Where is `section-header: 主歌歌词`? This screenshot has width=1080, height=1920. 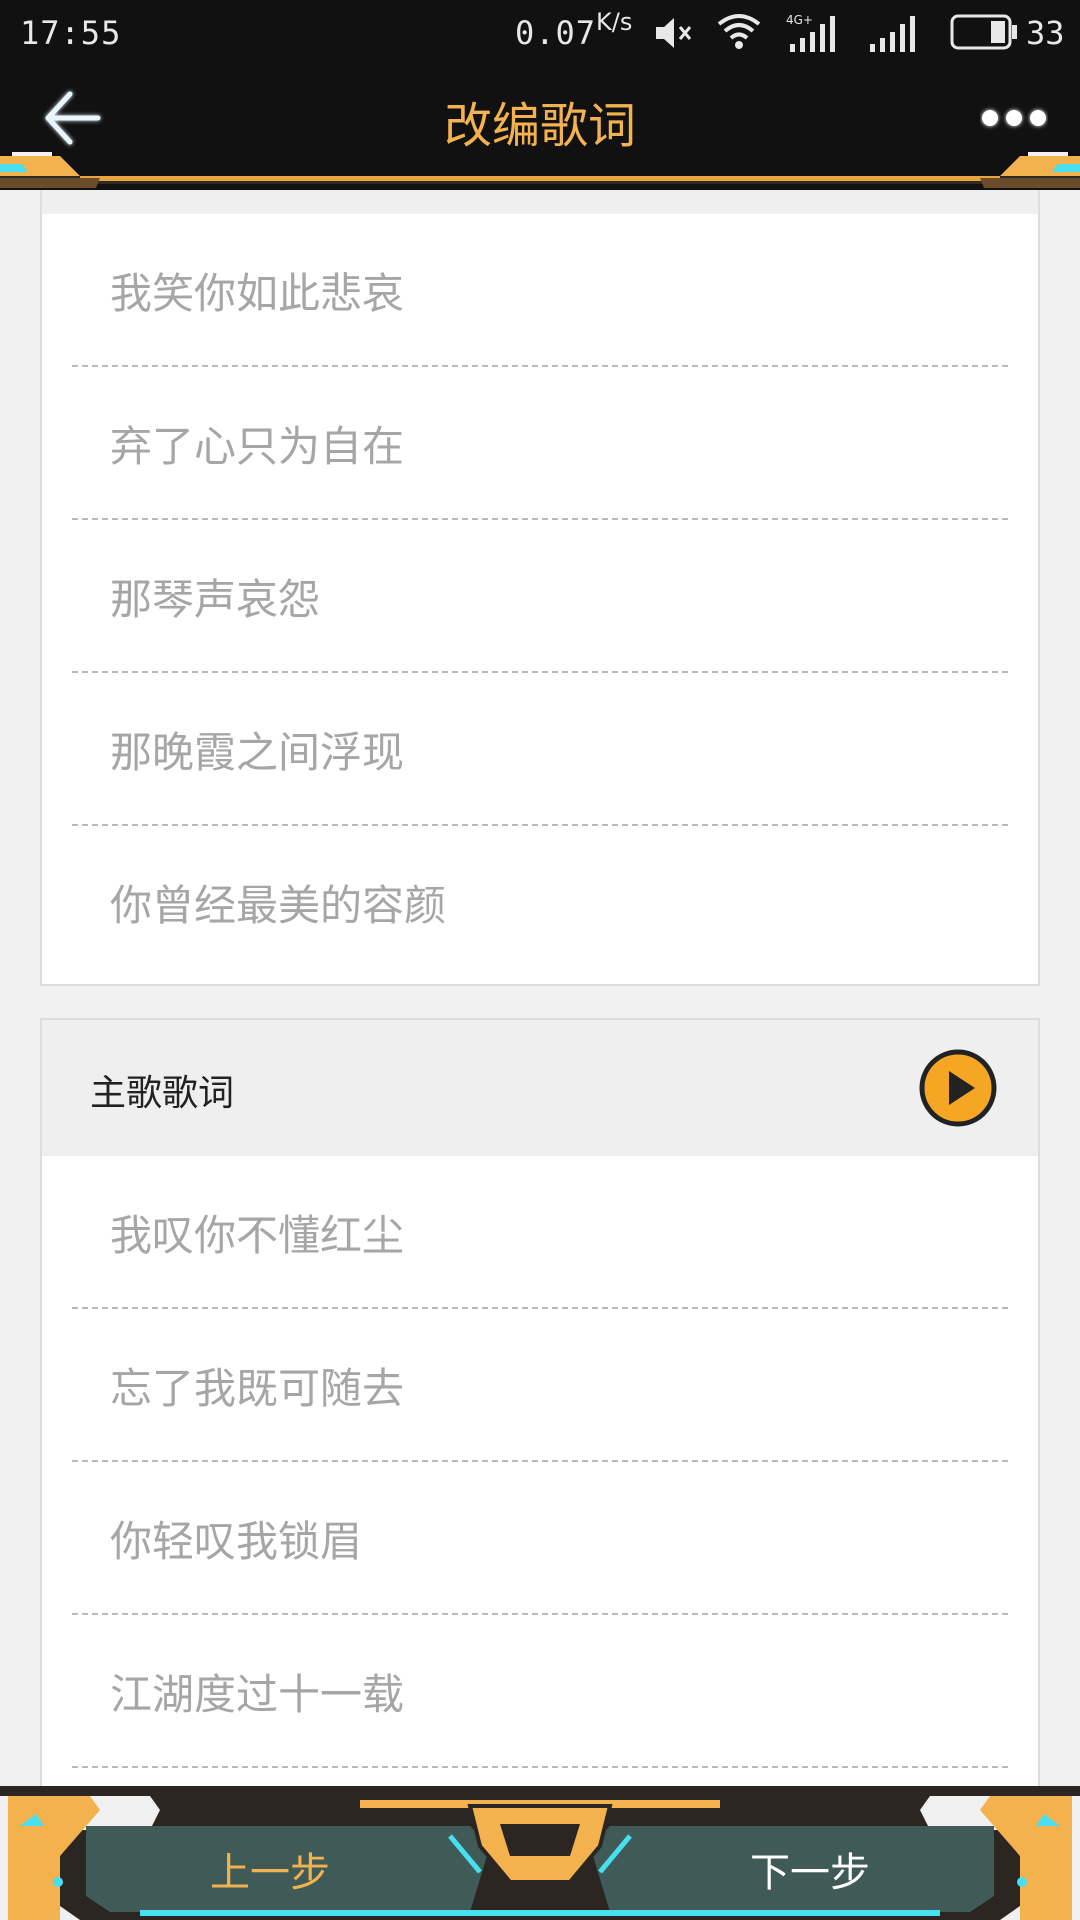 section-header: 主歌歌词 is located at coordinates (540, 1088).